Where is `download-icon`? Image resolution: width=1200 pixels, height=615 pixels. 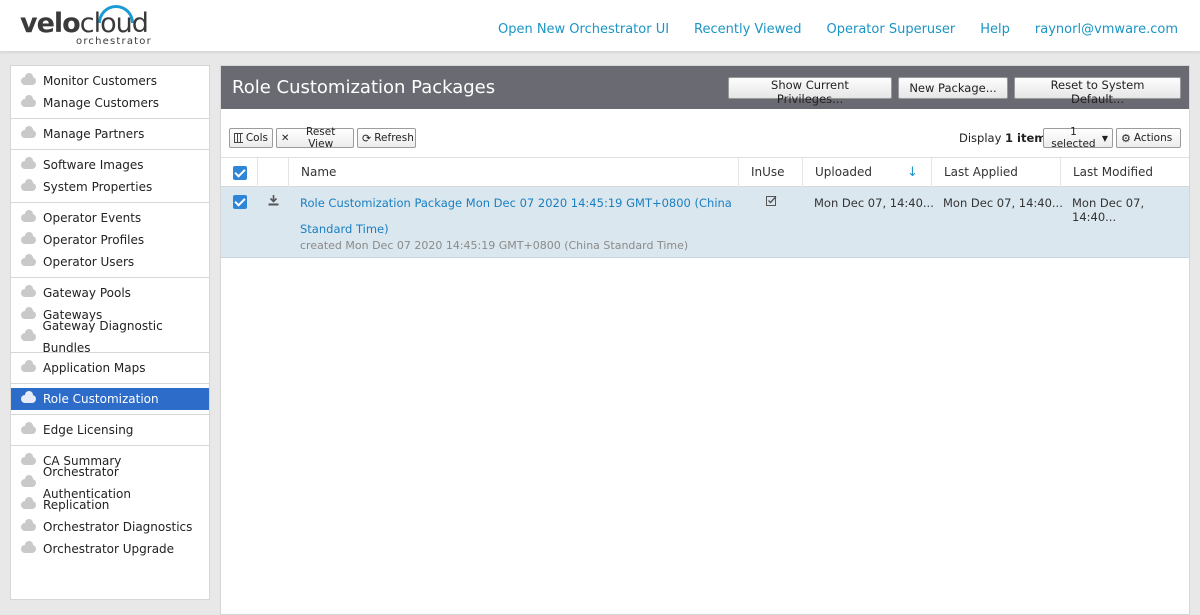
download-icon is located at coordinates (273, 202).